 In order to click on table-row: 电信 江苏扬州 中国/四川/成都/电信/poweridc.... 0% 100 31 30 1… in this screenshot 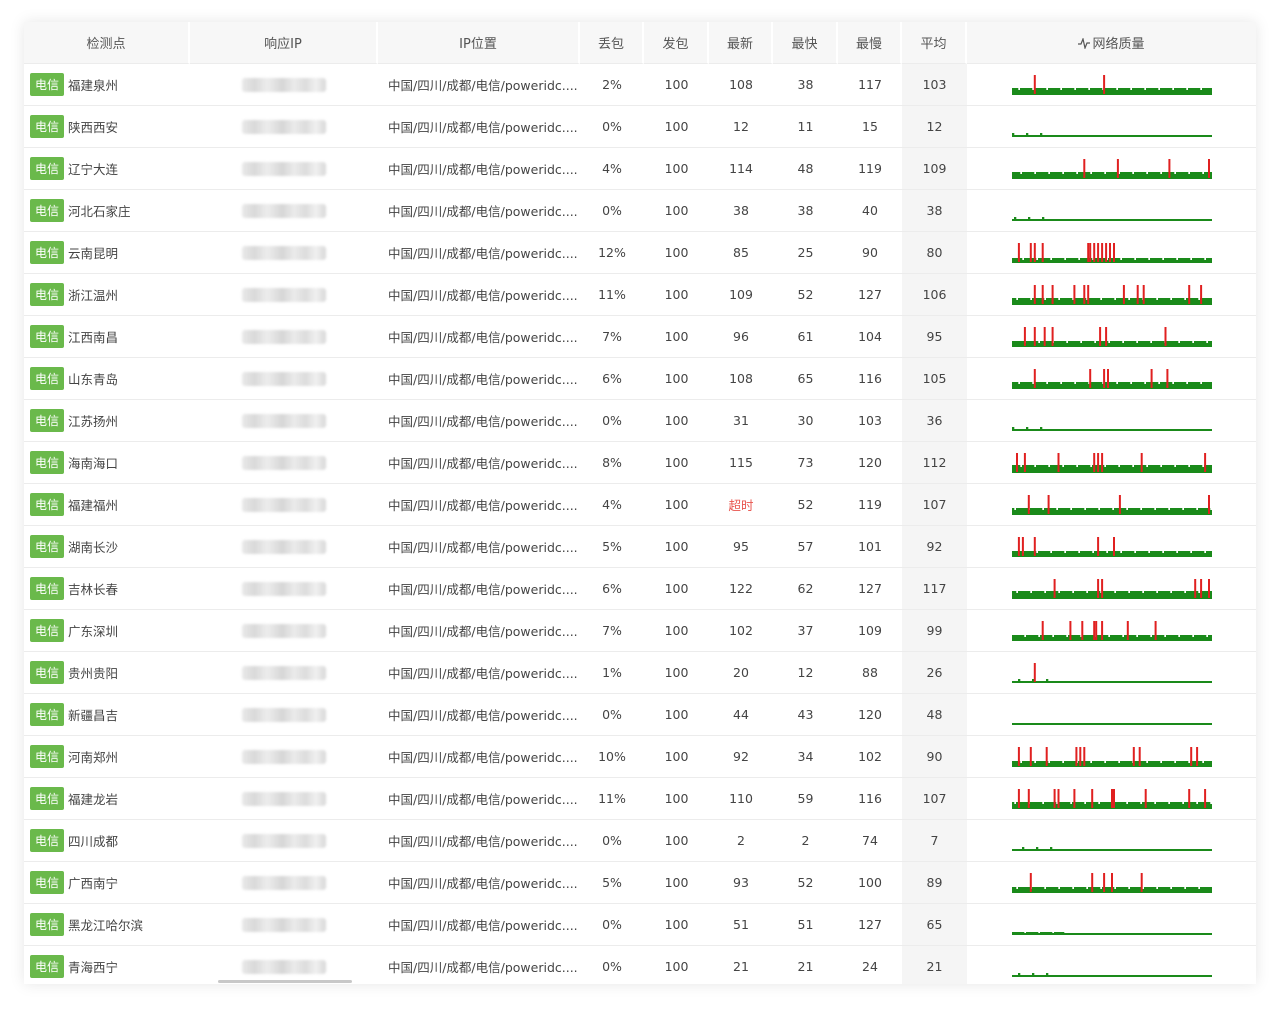, I will do `click(640, 421)`.